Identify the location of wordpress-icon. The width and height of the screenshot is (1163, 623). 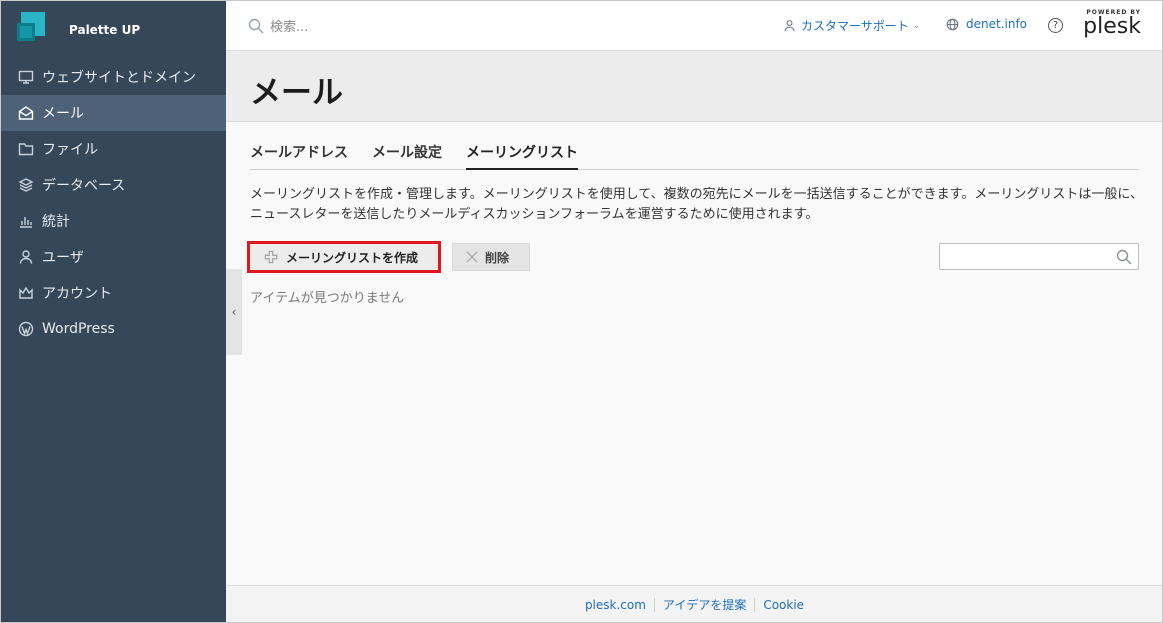
(26, 329).